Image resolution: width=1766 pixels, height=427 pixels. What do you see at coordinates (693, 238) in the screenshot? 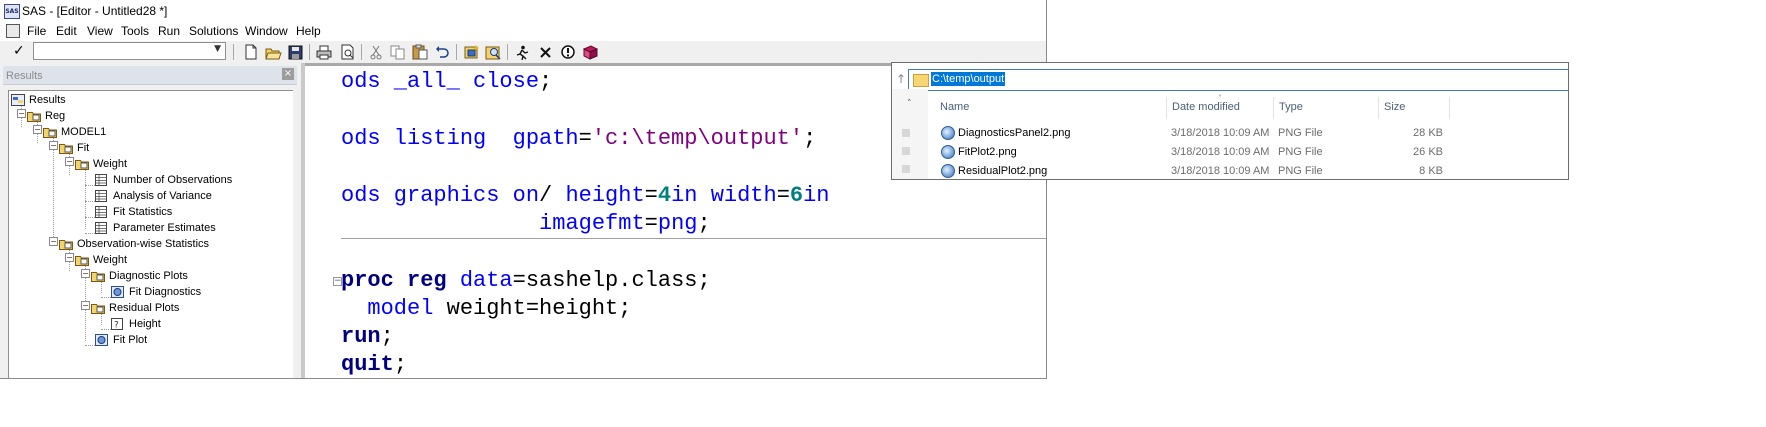
I see `step-boundary-line` at bounding box center [693, 238].